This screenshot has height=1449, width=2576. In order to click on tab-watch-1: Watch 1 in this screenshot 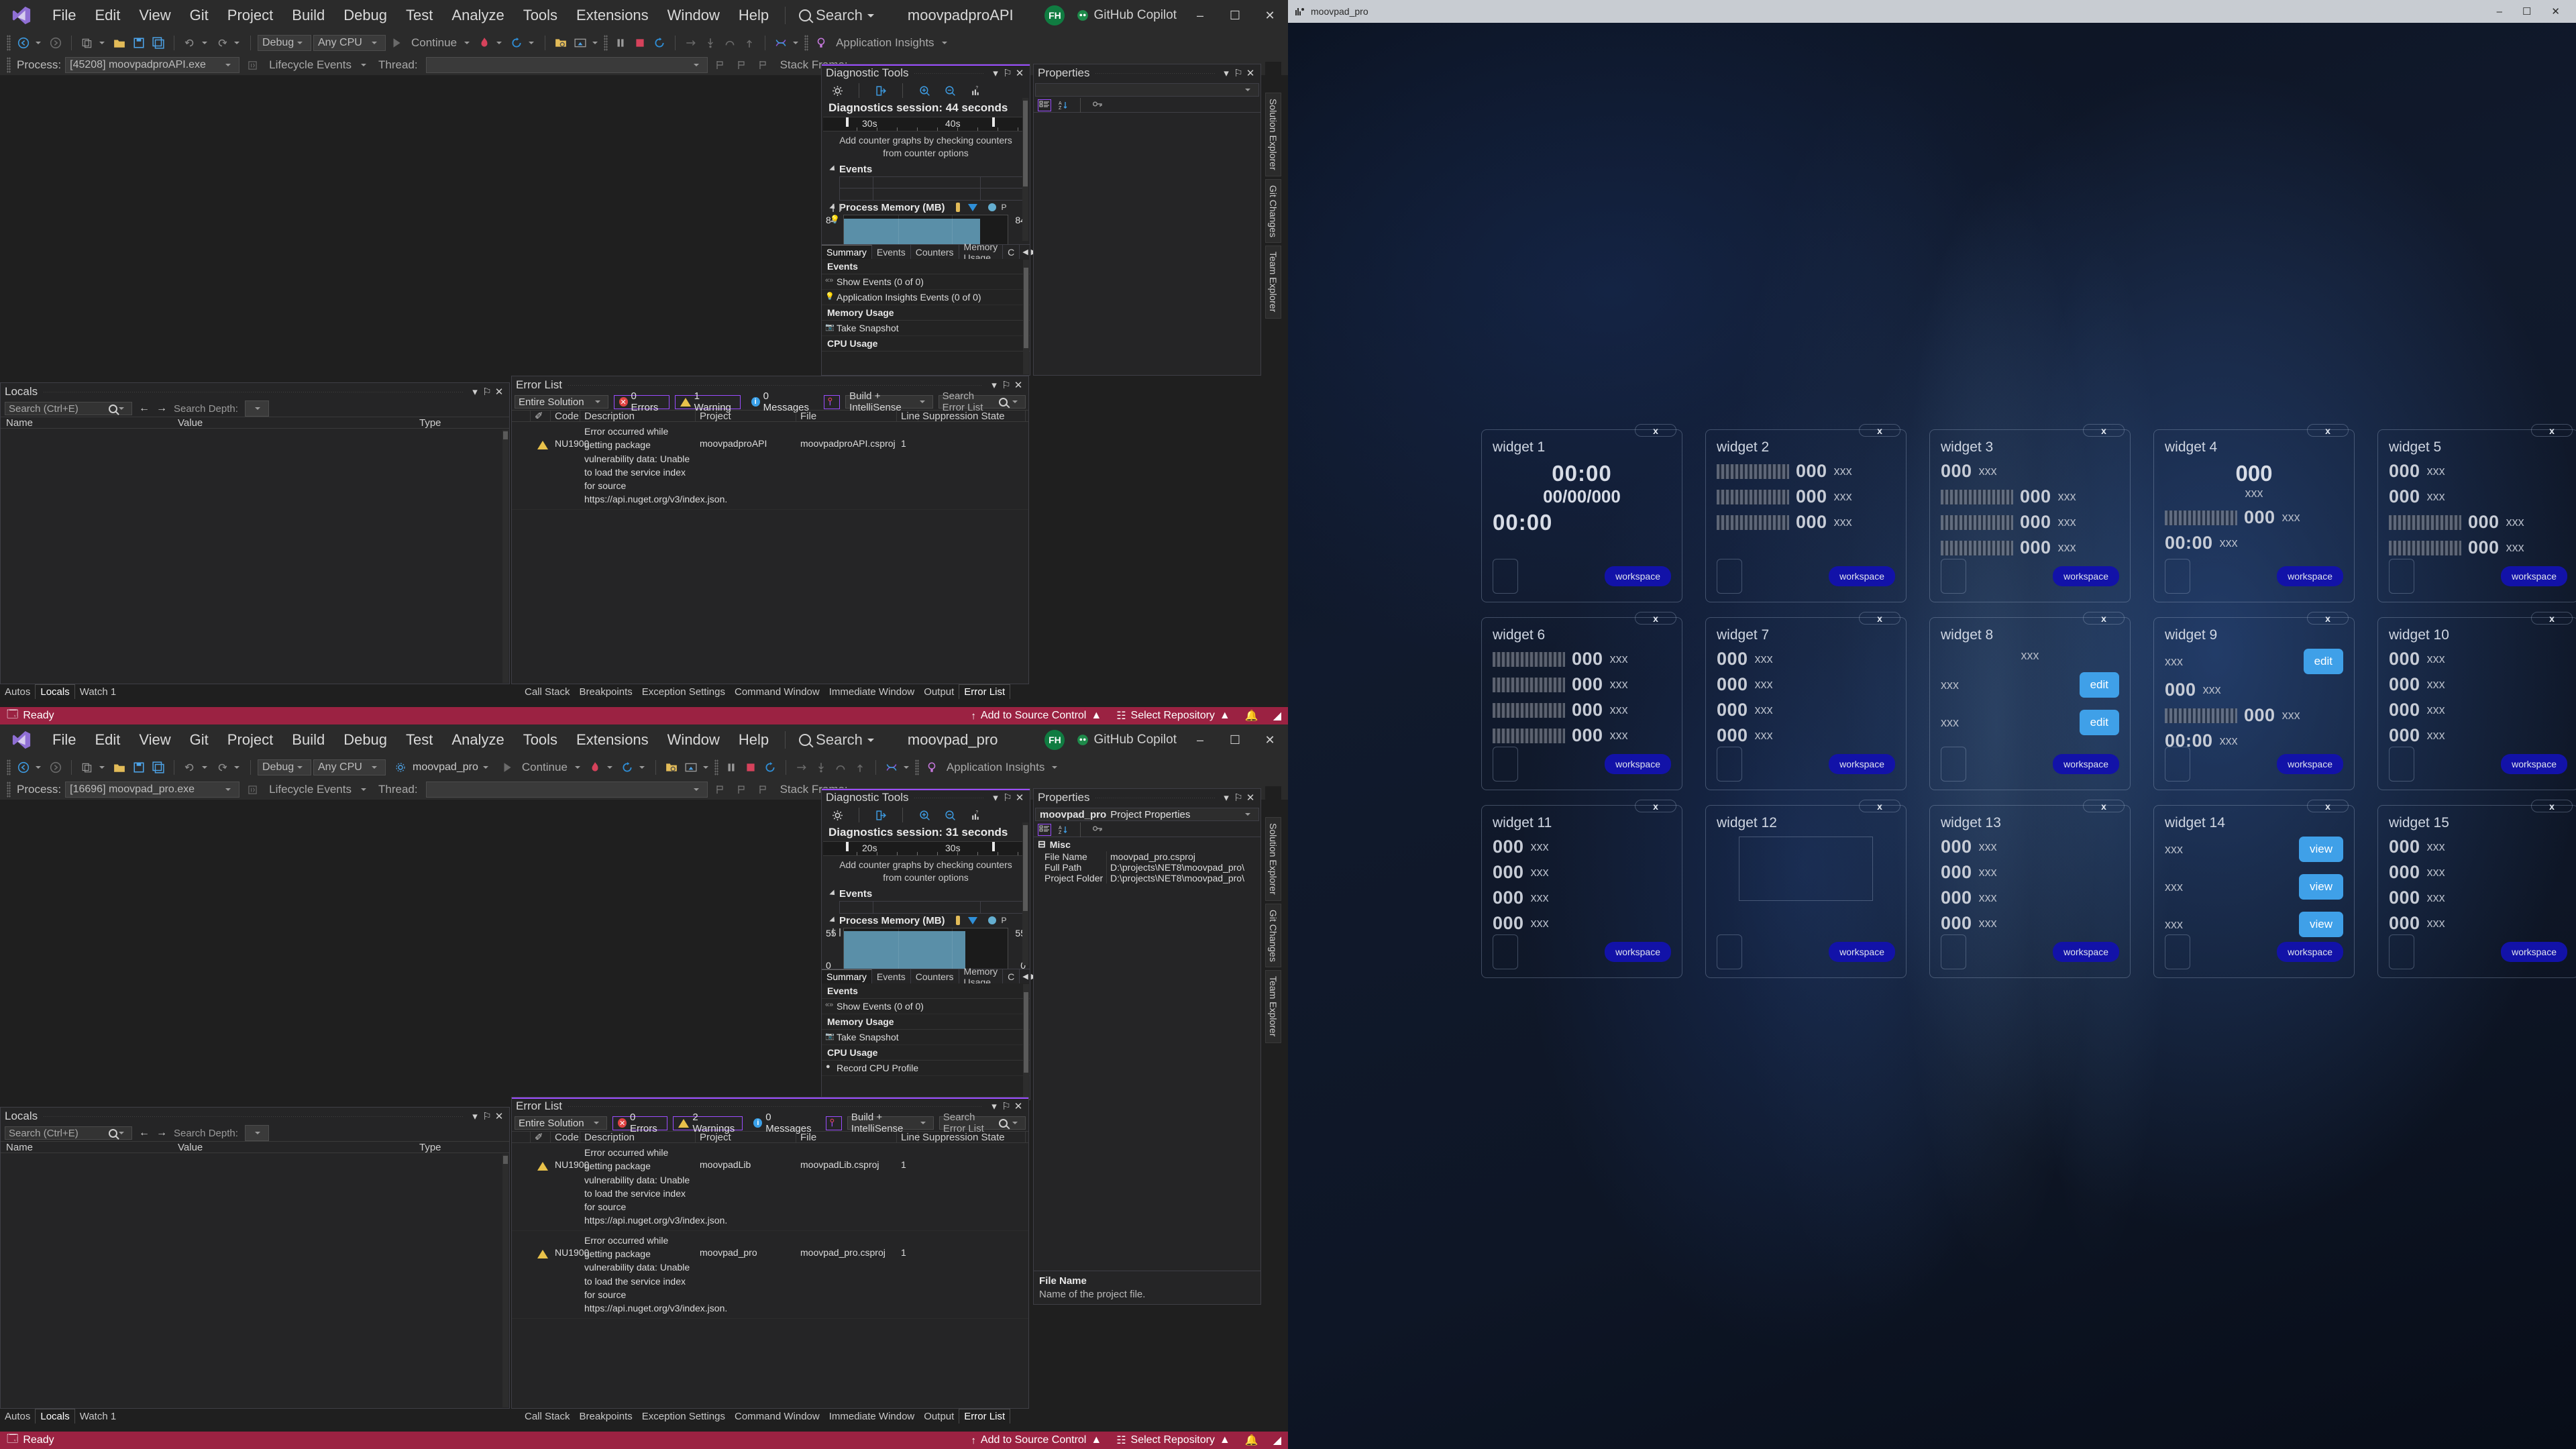, I will do `click(98, 692)`.